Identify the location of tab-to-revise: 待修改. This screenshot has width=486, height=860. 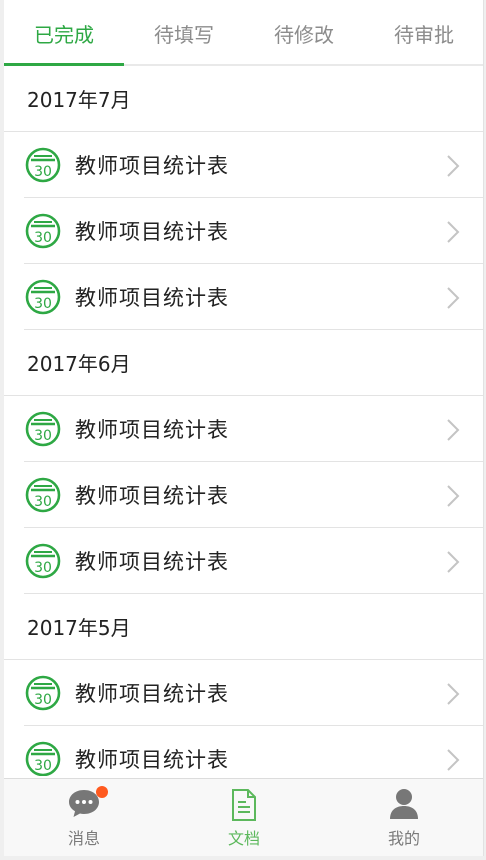
(304, 32).